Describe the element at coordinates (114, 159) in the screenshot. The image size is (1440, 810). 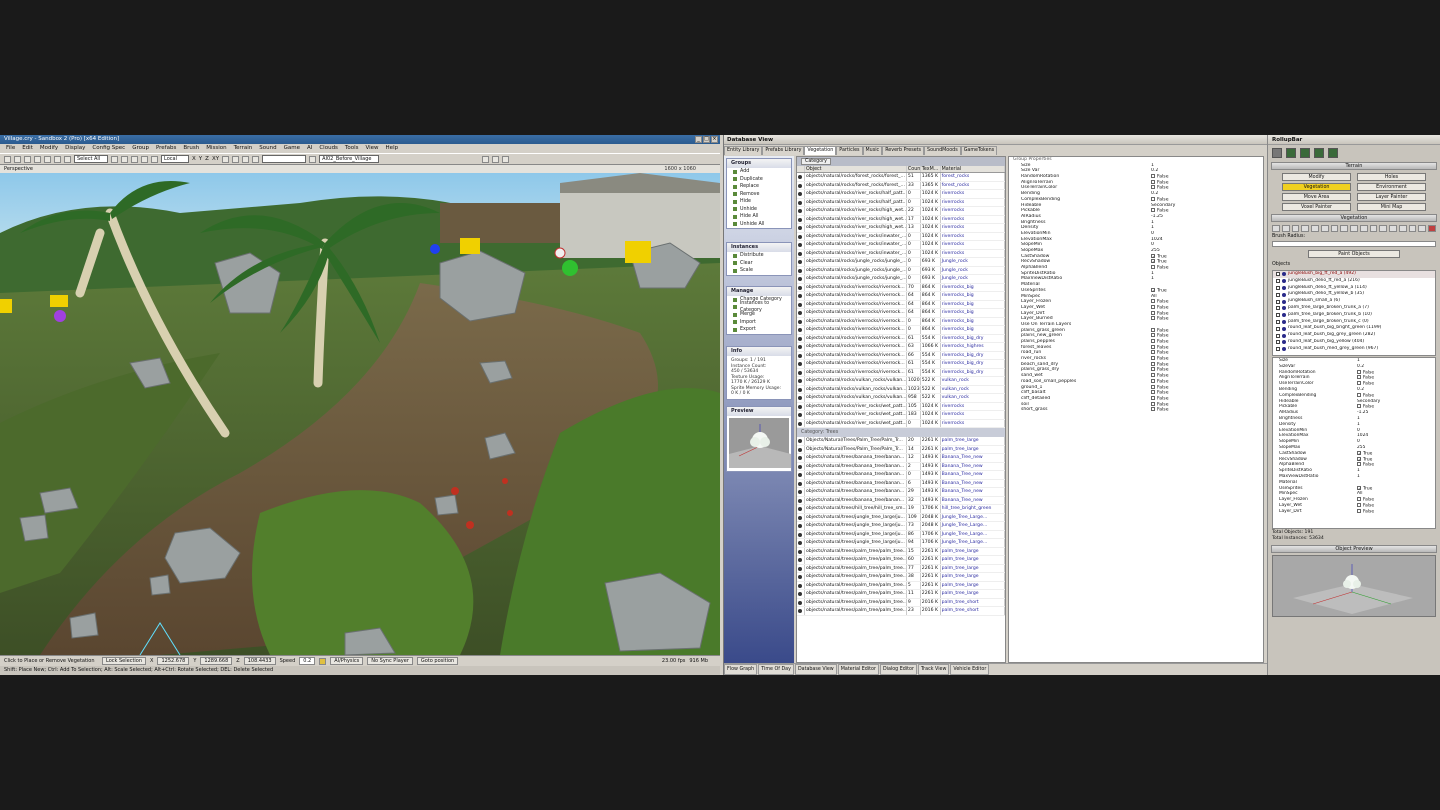
I see `select-icon` at that location.